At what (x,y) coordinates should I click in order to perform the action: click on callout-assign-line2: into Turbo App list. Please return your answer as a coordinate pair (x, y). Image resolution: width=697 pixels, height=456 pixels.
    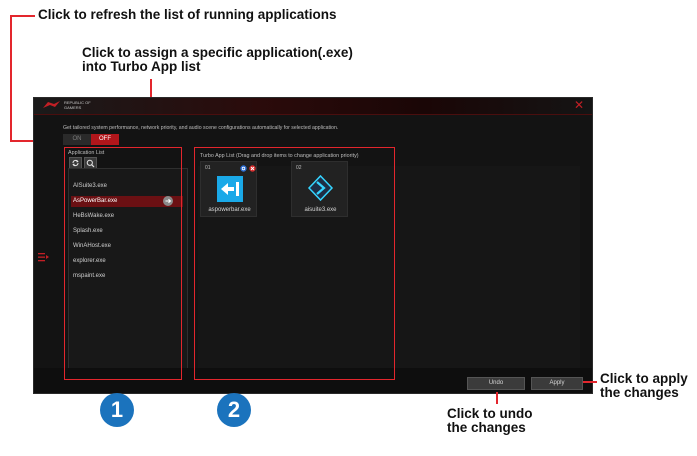
    Looking at the image, I should click on (141, 66).